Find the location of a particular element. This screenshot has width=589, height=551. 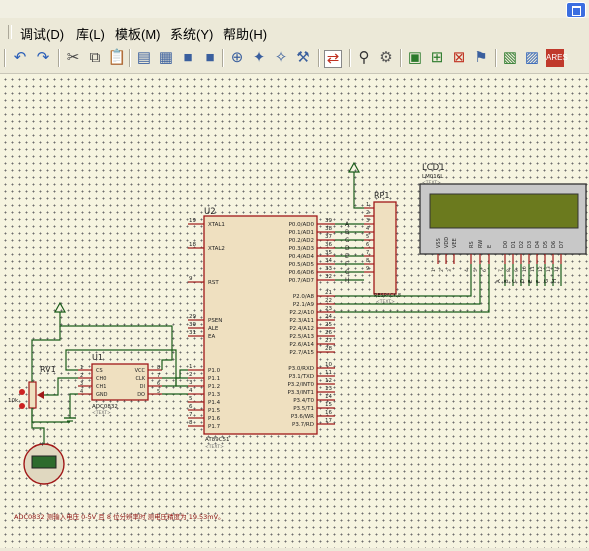

u1-pin-num: 7 is located at coordinates (158, 376).